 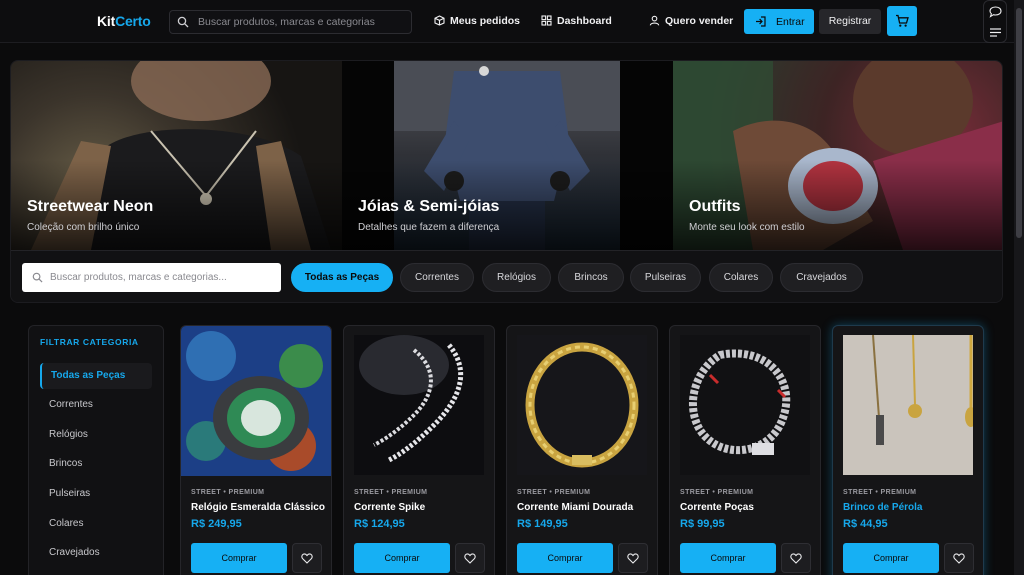 What do you see at coordinates (995, 21) in the screenshot?
I see `side-widget` at bounding box center [995, 21].